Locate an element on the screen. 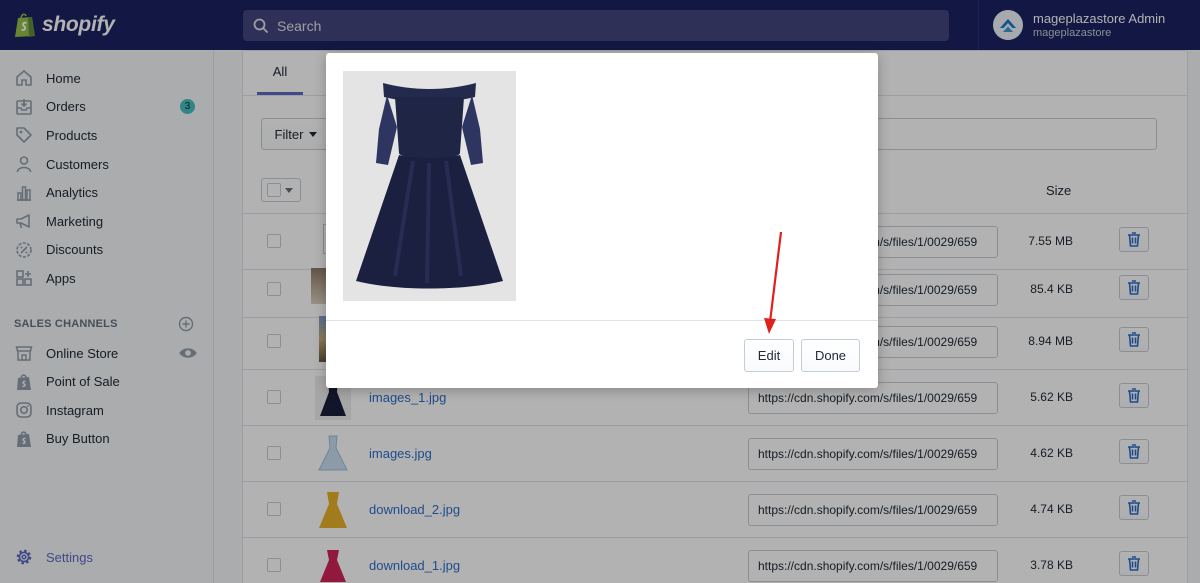 The width and height of the screenshot is (1200, 583). edit-button: Edit is located at coordinates (769, 355).